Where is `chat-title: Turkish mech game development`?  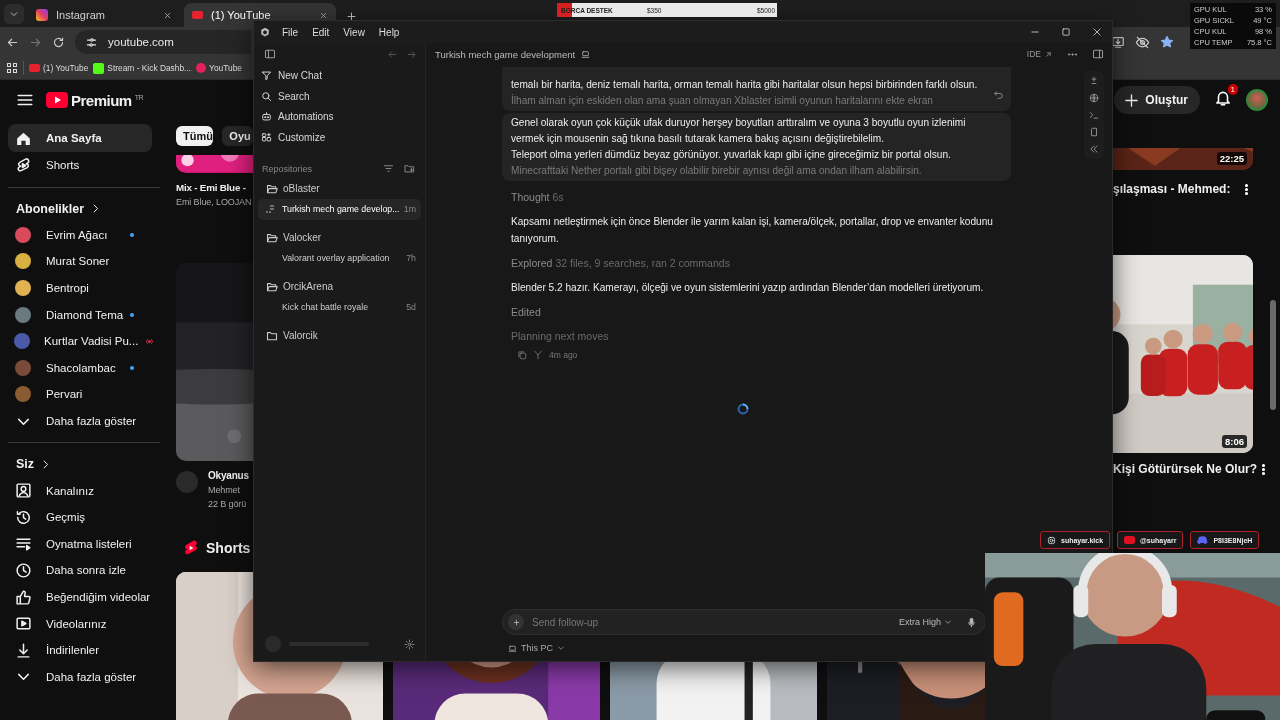 chat-title: Turkish mech game development is located at coordinates (505, 54).